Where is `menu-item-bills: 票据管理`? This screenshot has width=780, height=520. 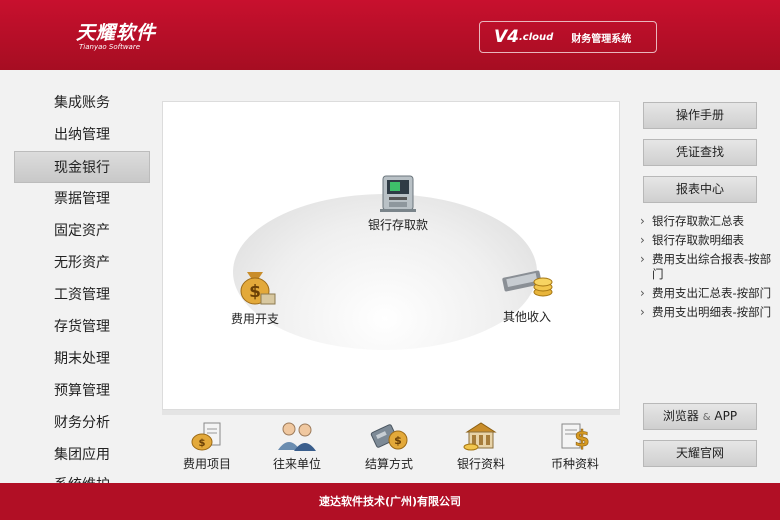 menu-item-bills: 票据管理 is located at coordinates (82, 199).